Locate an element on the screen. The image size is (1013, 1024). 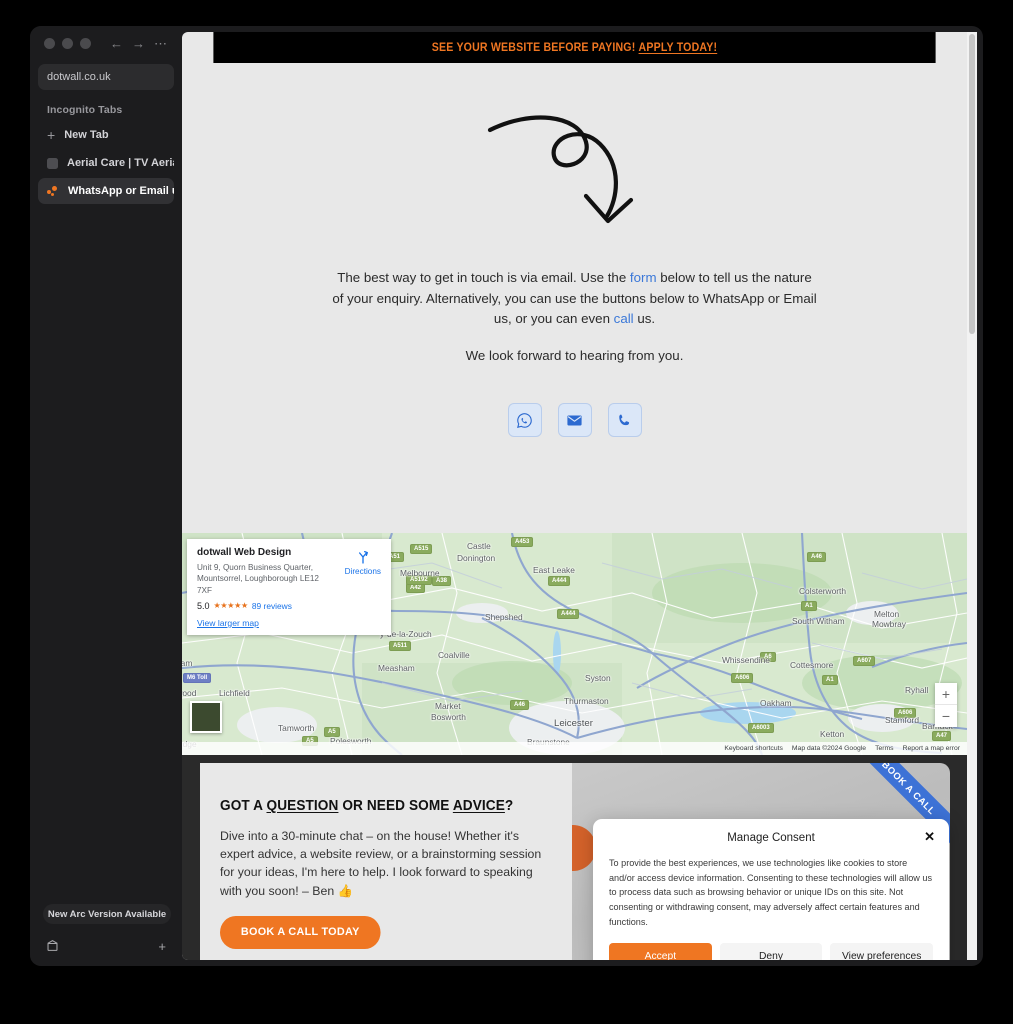
view-larger-map-link: View larger map is located at coordinates (289, 623).